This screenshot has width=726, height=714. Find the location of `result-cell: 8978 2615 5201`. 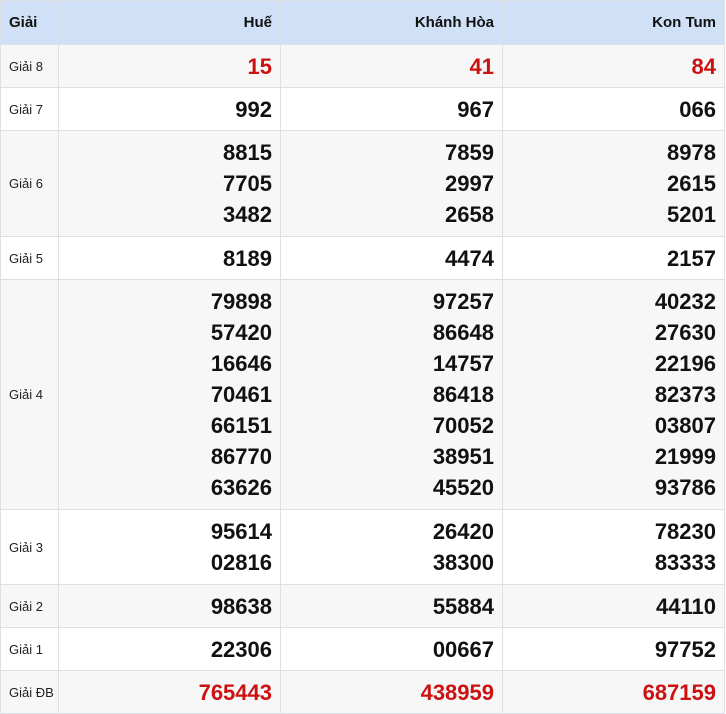

result-cell: 8978 2615 5201 is located at coordinates (613, 183).